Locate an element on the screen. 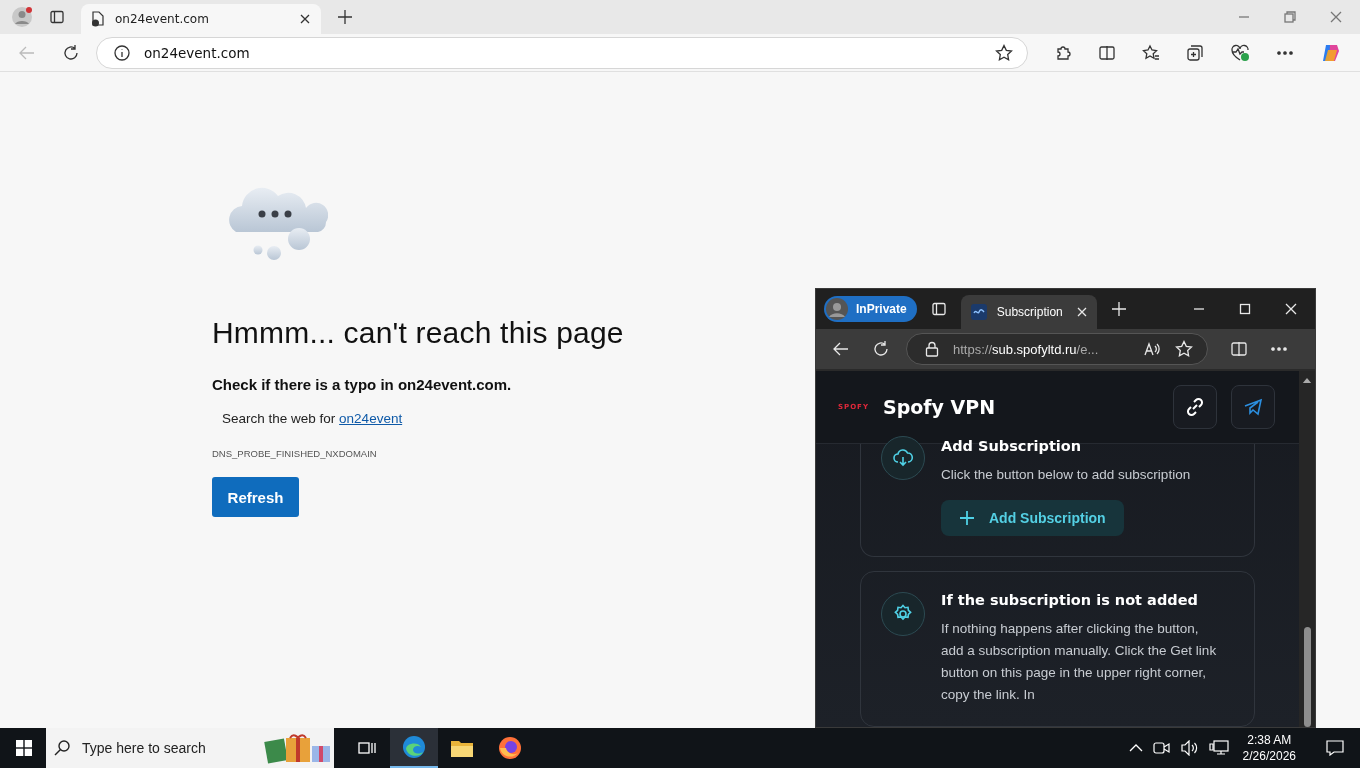 Image resolution: width=1360 pixels, height=768 pixels. network-icon is located at coordinates (1218, 748).